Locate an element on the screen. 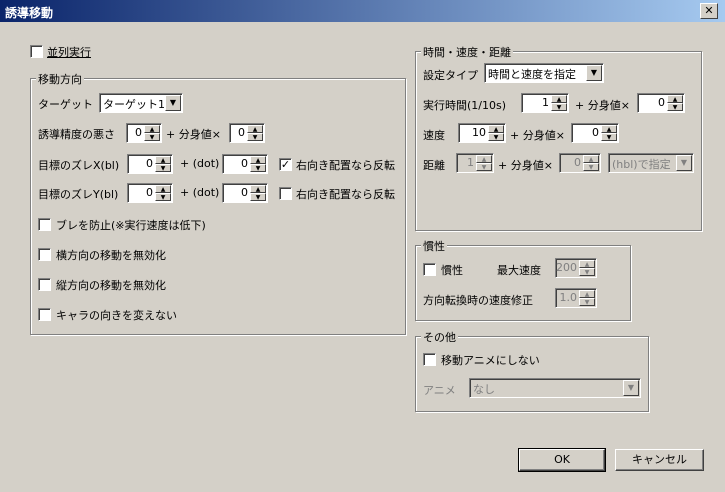 This screenshot has height=492, width=725. prevent-jitter-checkbox is located at coordinates (44, 224).